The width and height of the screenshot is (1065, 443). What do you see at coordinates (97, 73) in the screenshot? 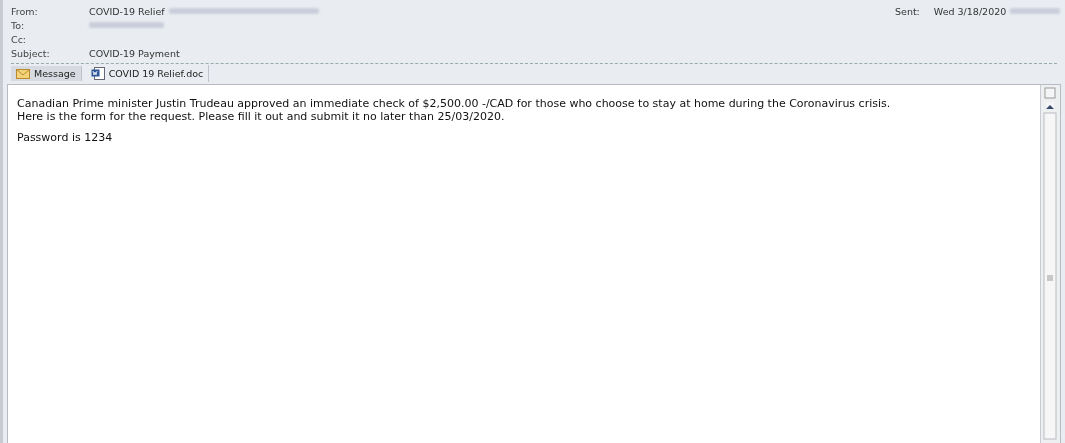
I see `document-icon` at bounding box center [97, 73].